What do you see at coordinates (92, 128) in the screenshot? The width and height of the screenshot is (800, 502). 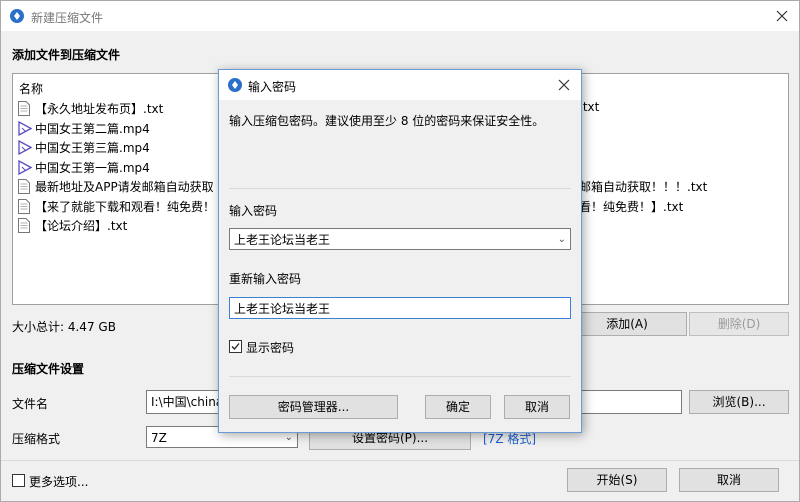 I see `file-name: 中国女王第二篇.mp4` at bounding box center [92, 128].